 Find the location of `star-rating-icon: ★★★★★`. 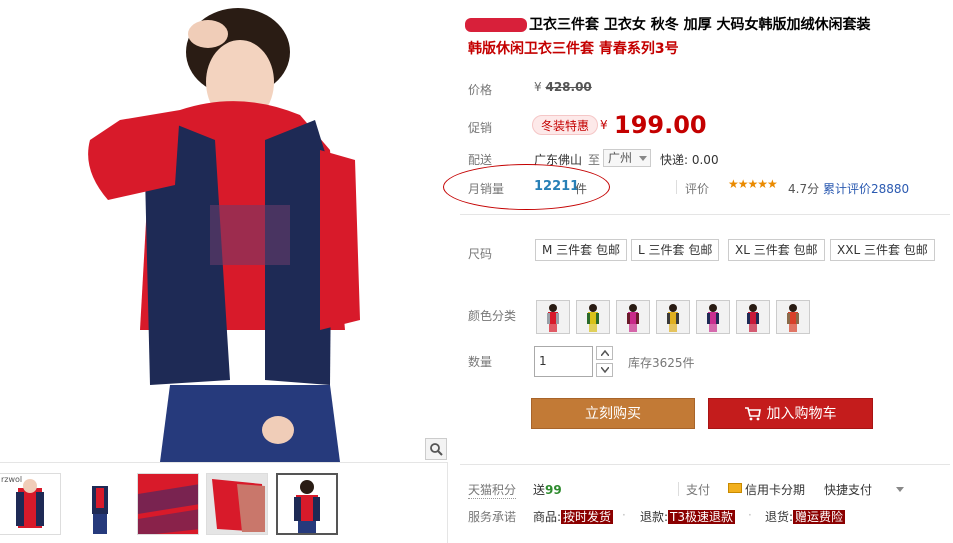

star-rating-icon: ★★★★★ is located at coordinates (753, 184).